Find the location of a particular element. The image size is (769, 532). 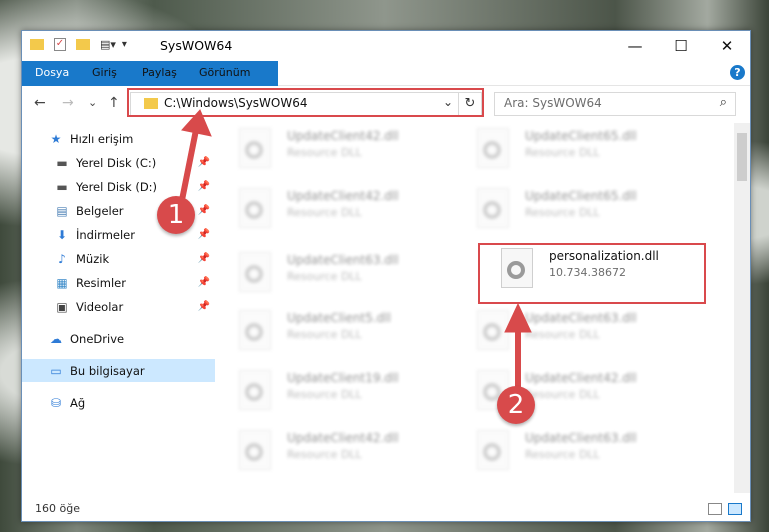

address-bar-highlight is located at coordinates (305, 102).